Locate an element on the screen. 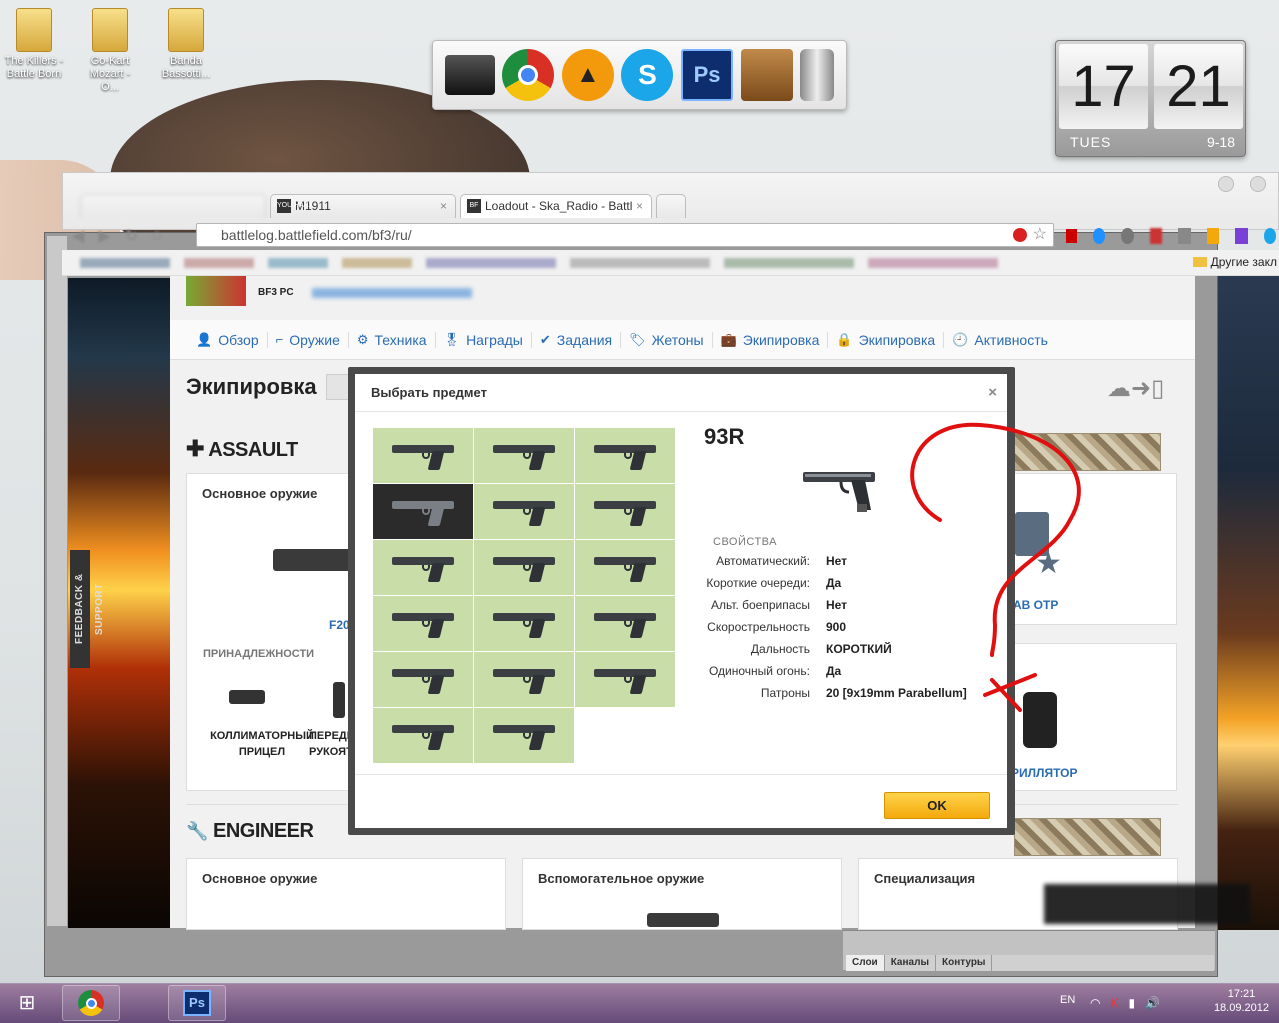 The height and width of the screenshot is (1023, 1279). weapon-slot-selected is located at coordinates (423, 511).